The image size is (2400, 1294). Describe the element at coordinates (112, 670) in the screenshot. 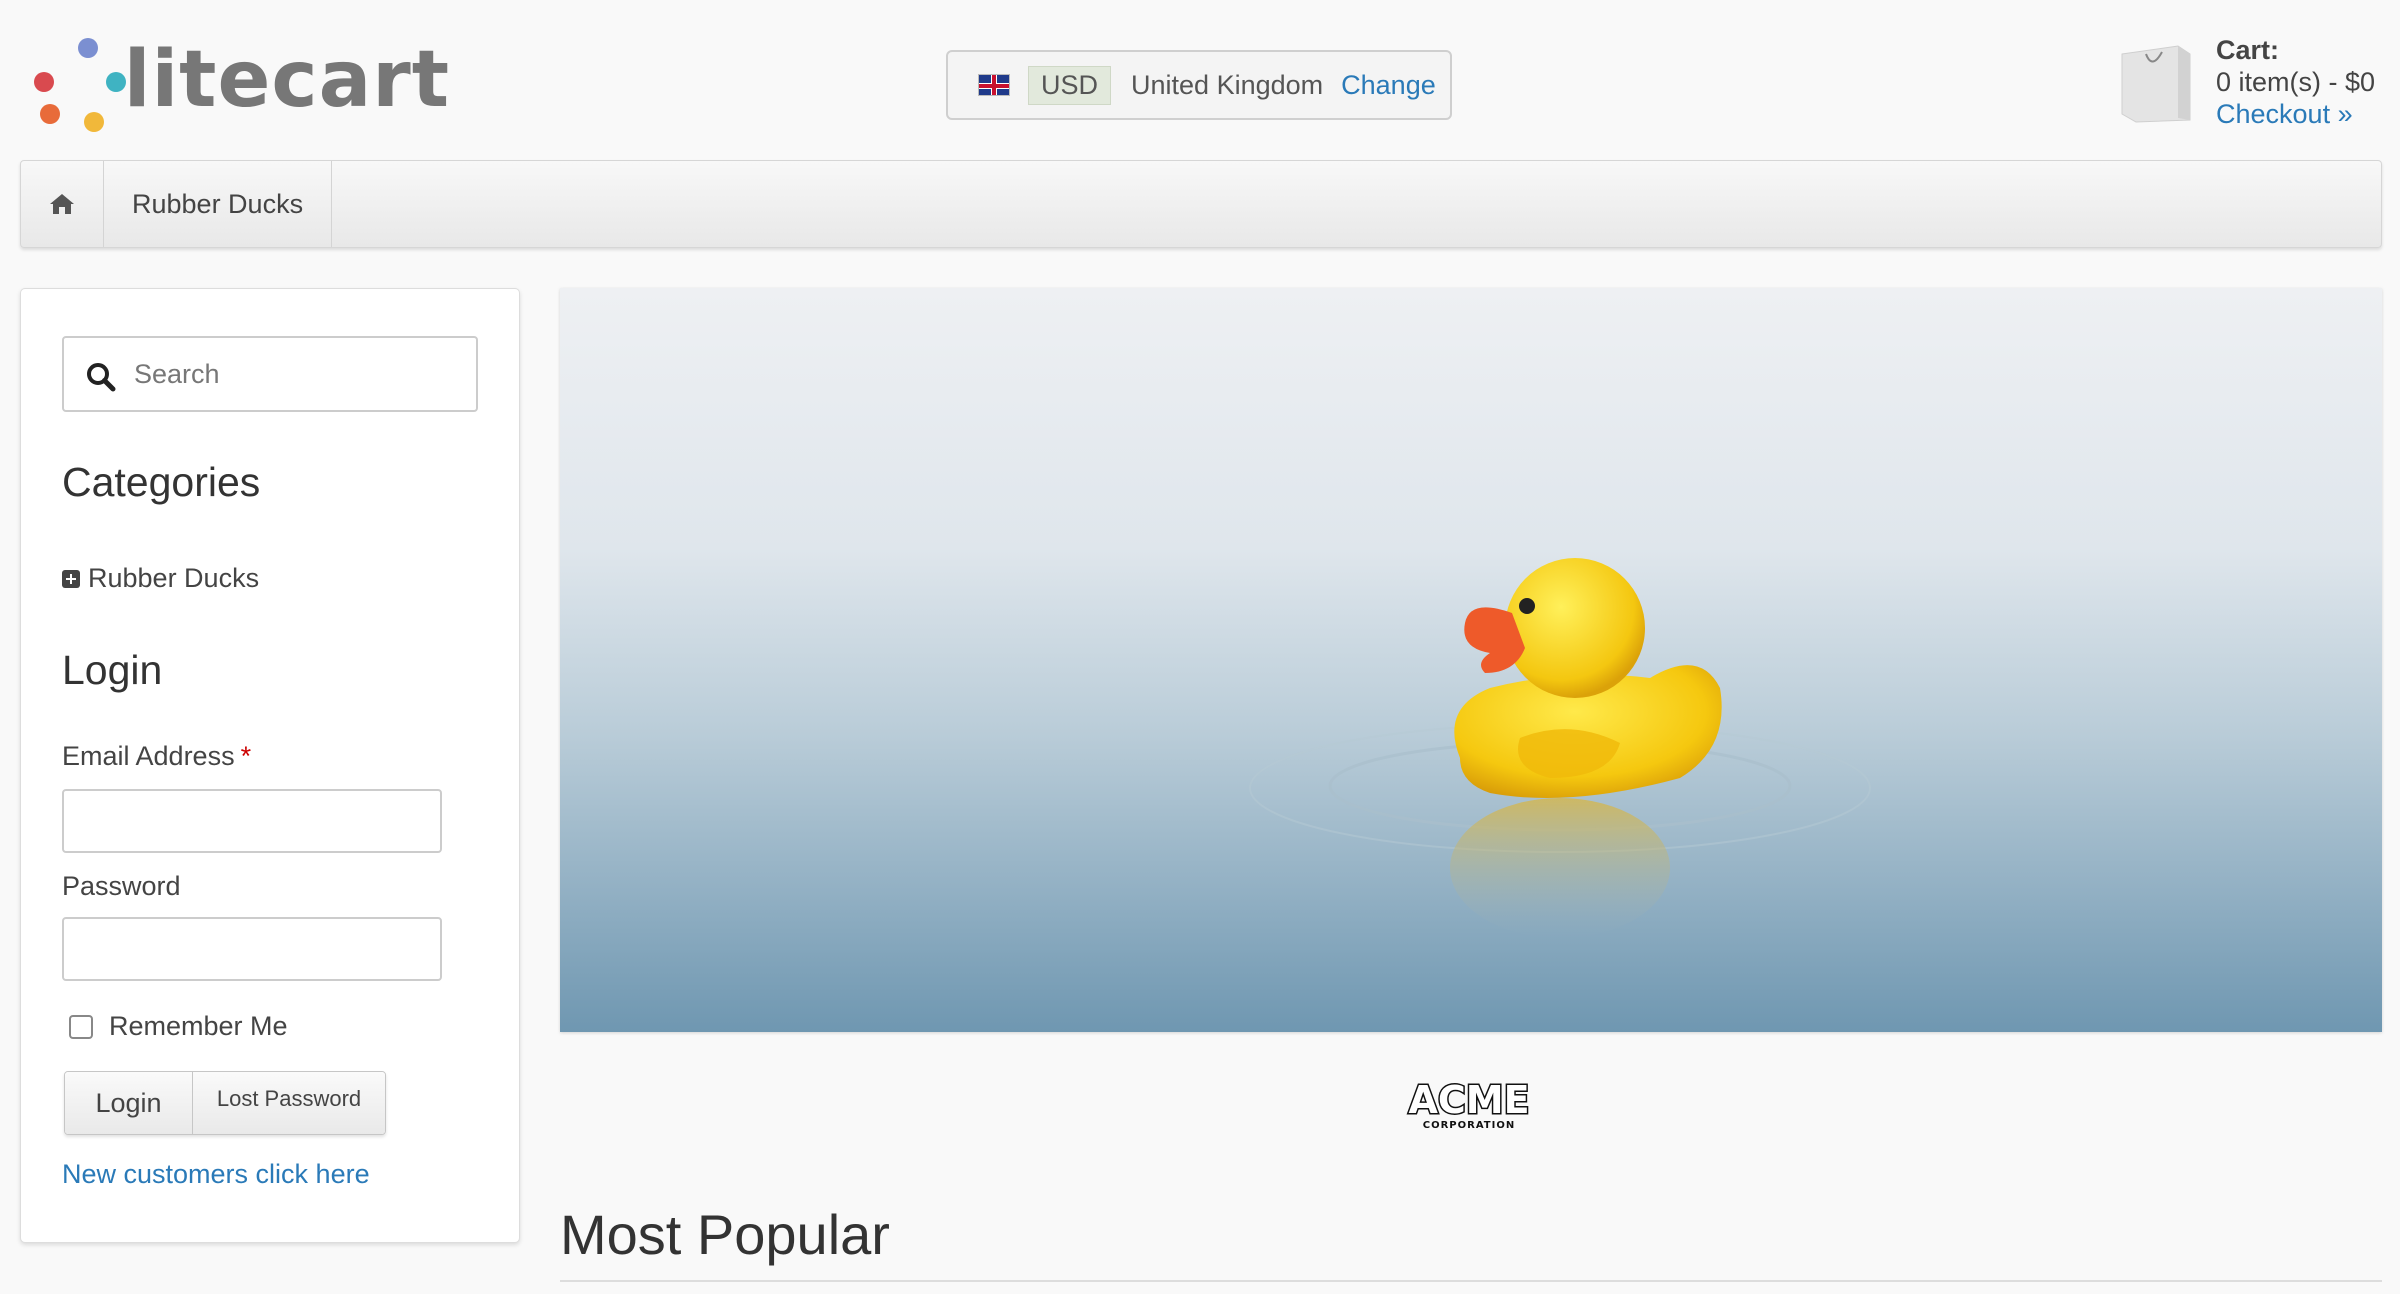

I see `login-heading: Login` at that location.